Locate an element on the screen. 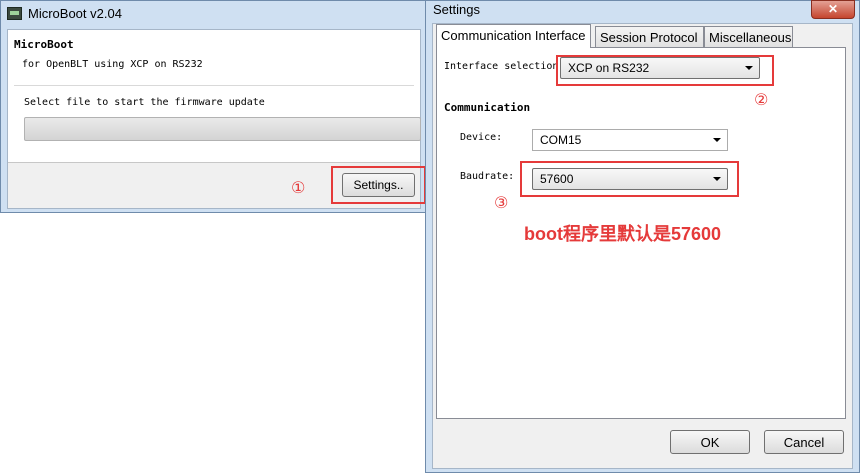 This screenshot has height=473, width=860. annotation-marker-1: ① is located at coordinates (298, 188).